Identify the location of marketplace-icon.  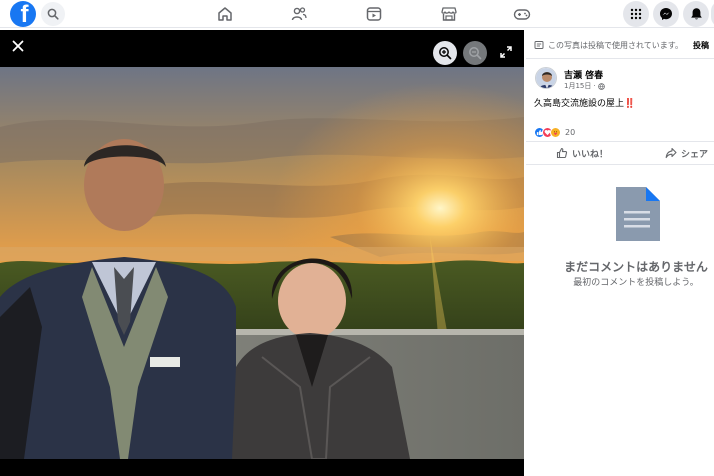
(449, 14).